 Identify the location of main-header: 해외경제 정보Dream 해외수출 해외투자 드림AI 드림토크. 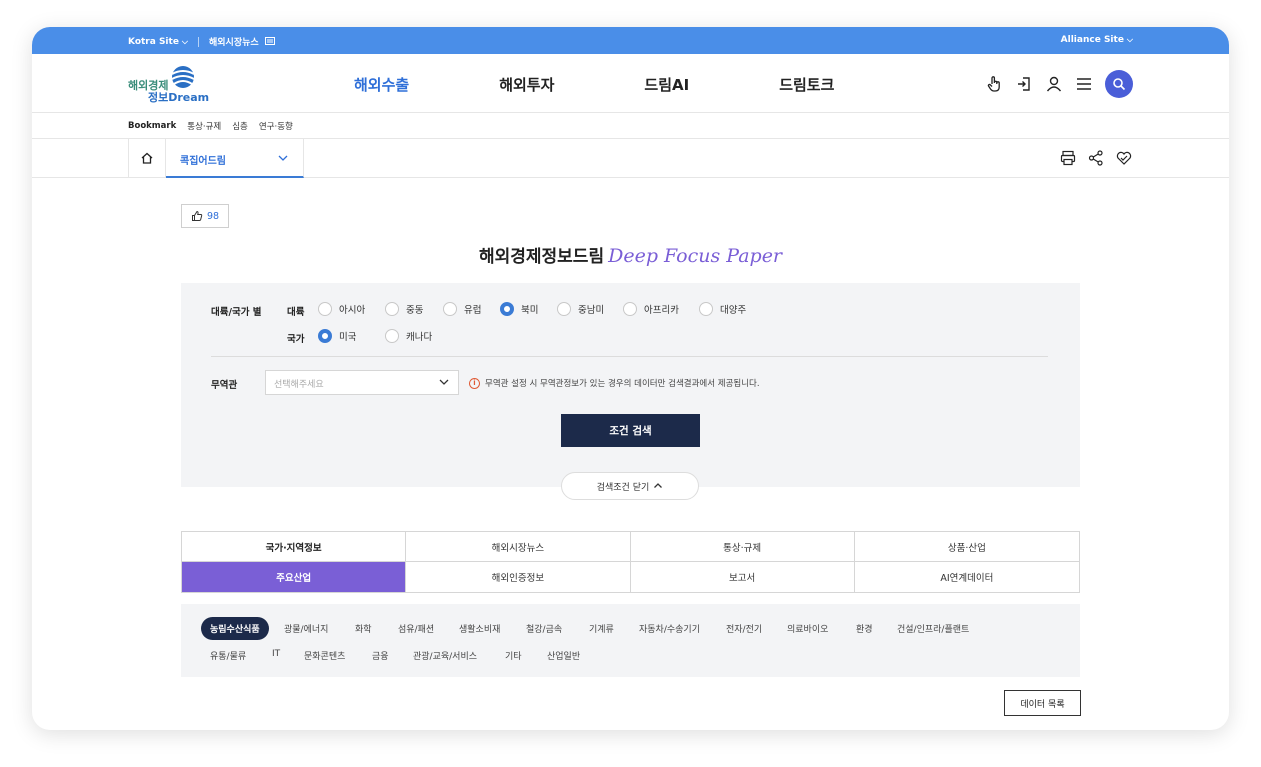
(630, 83).